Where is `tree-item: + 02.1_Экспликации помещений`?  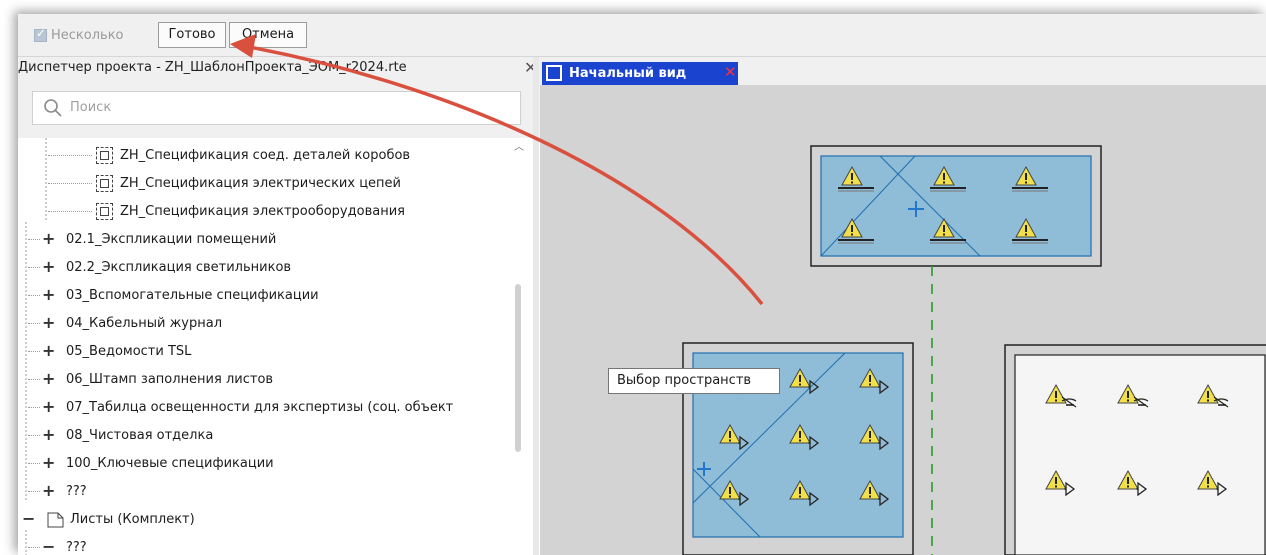
tree-item: + 02.1_Экспликации помещений is located at coordinates (268, 240).